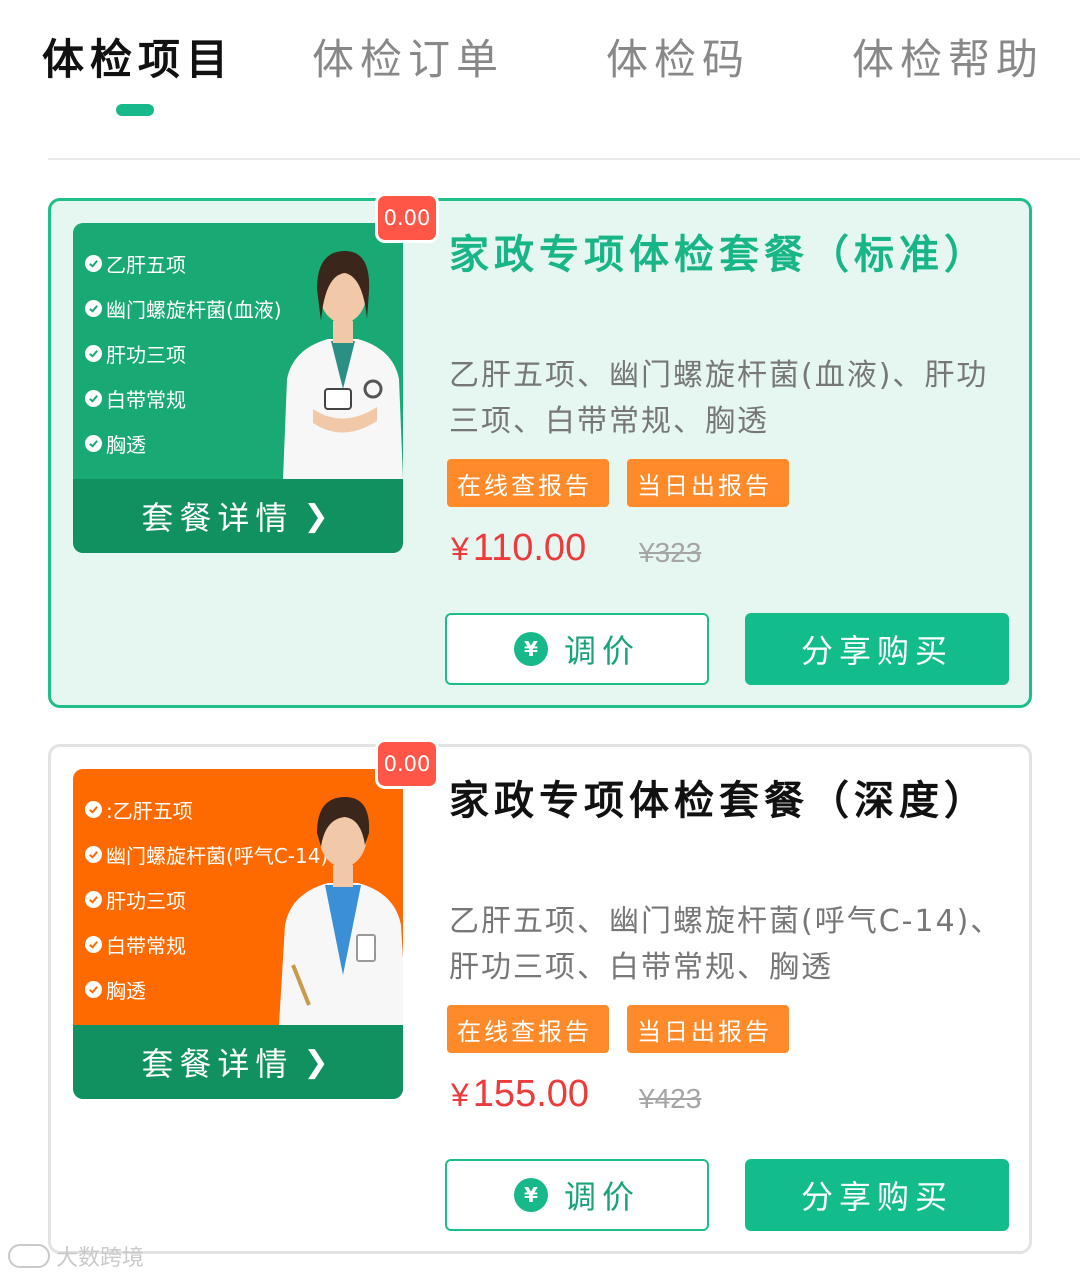 The width and height of the screenshot is (1080, 1276). I want to click on tab-health-check-help: 体检帮助, so click(948, 56).